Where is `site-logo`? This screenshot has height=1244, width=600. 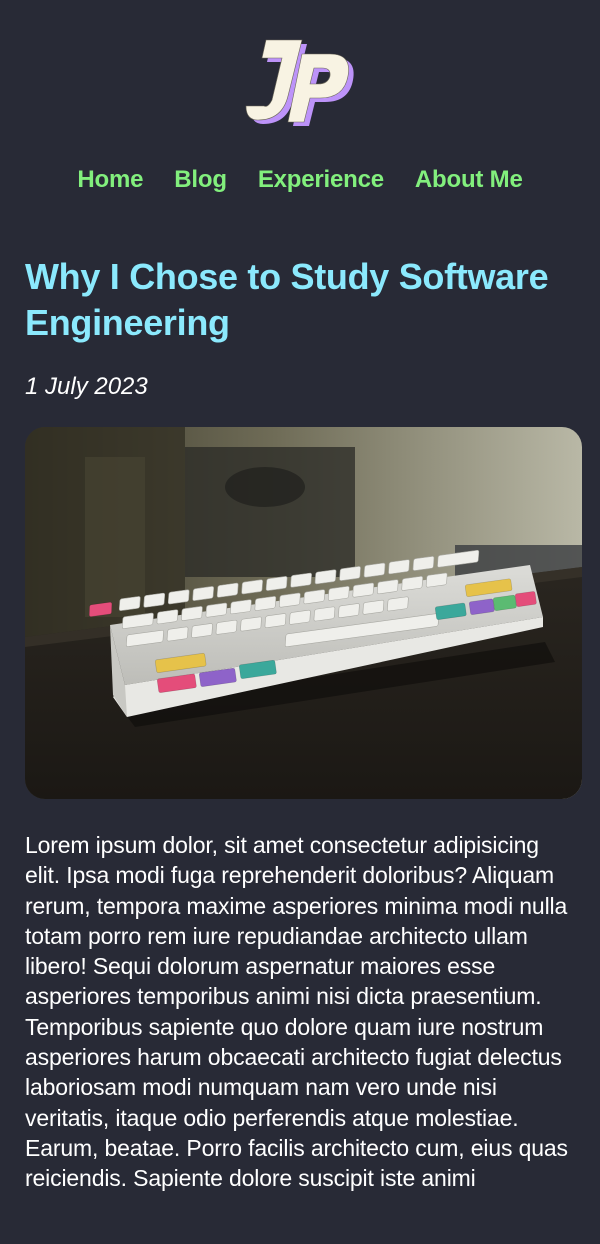 site-logo is located at coordinates (301, 81).